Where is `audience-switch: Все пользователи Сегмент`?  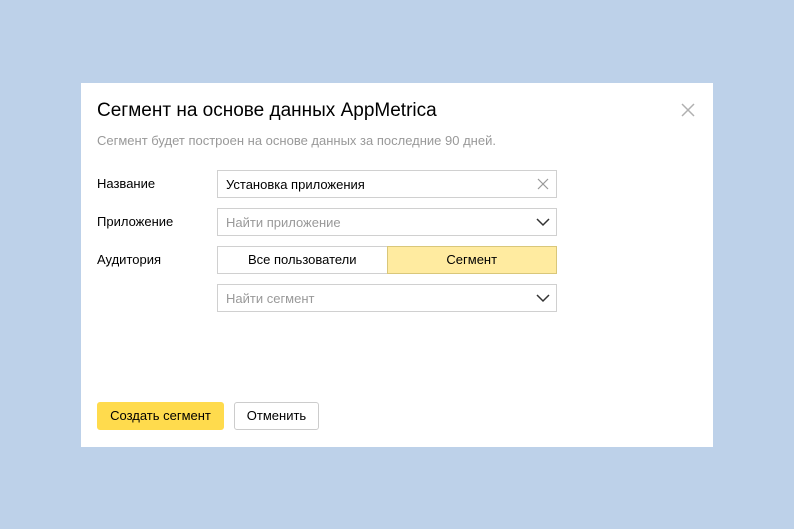
audience-switch: Все пользователи Сегмент is located at coordinates (387, 260).